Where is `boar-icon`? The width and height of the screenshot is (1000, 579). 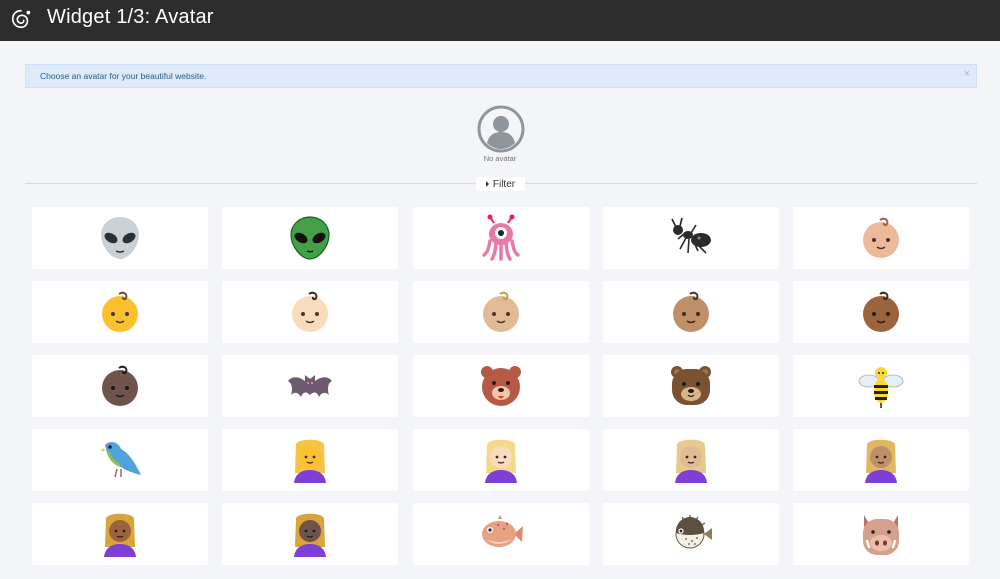 boar-icon is located at coordinates (881, 535).